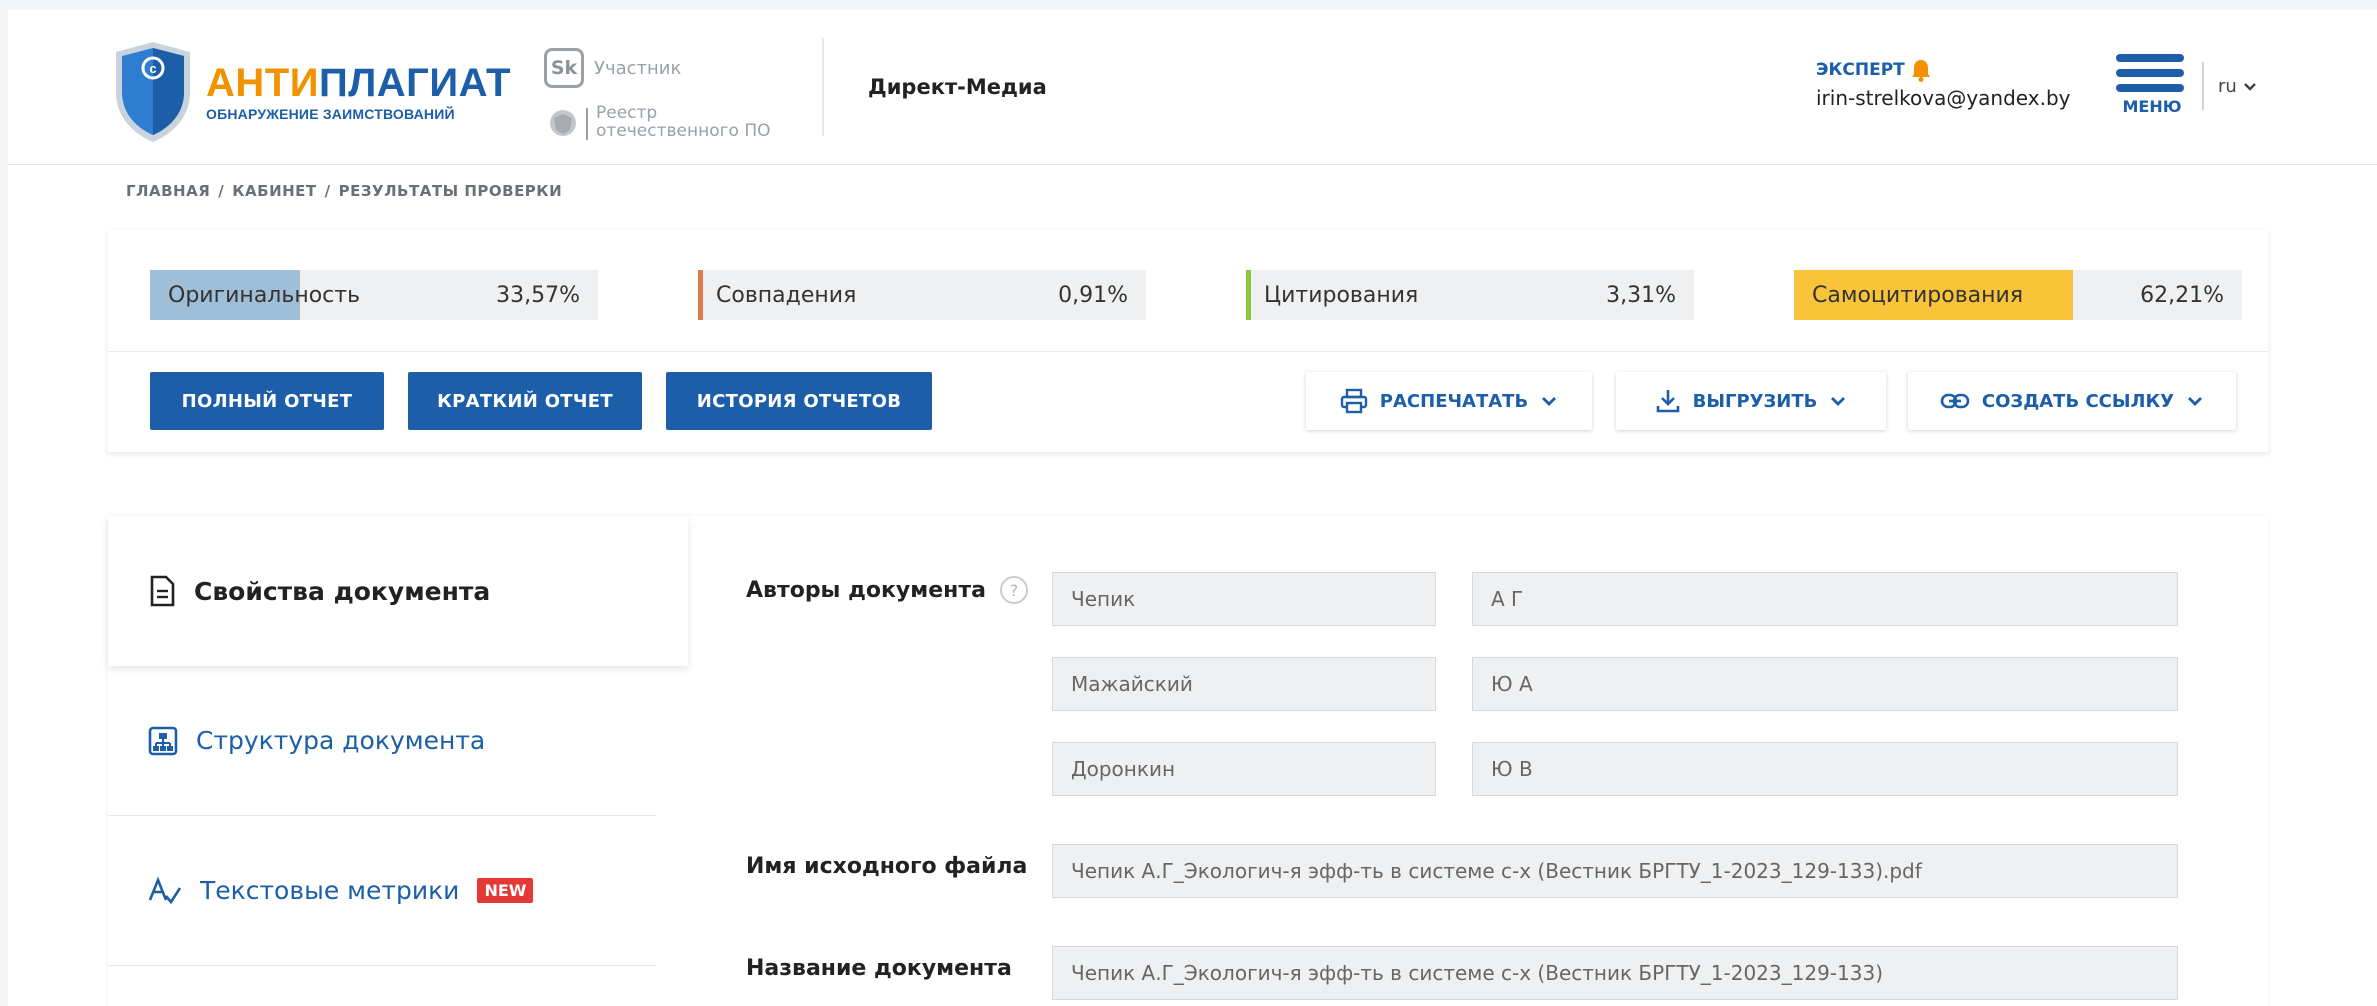  Describe the element at coordinates (1943, 84) in the screenshot. I see `user-info: ЭКСПЕРТ irin-strelkova@yandex.by` at that location.